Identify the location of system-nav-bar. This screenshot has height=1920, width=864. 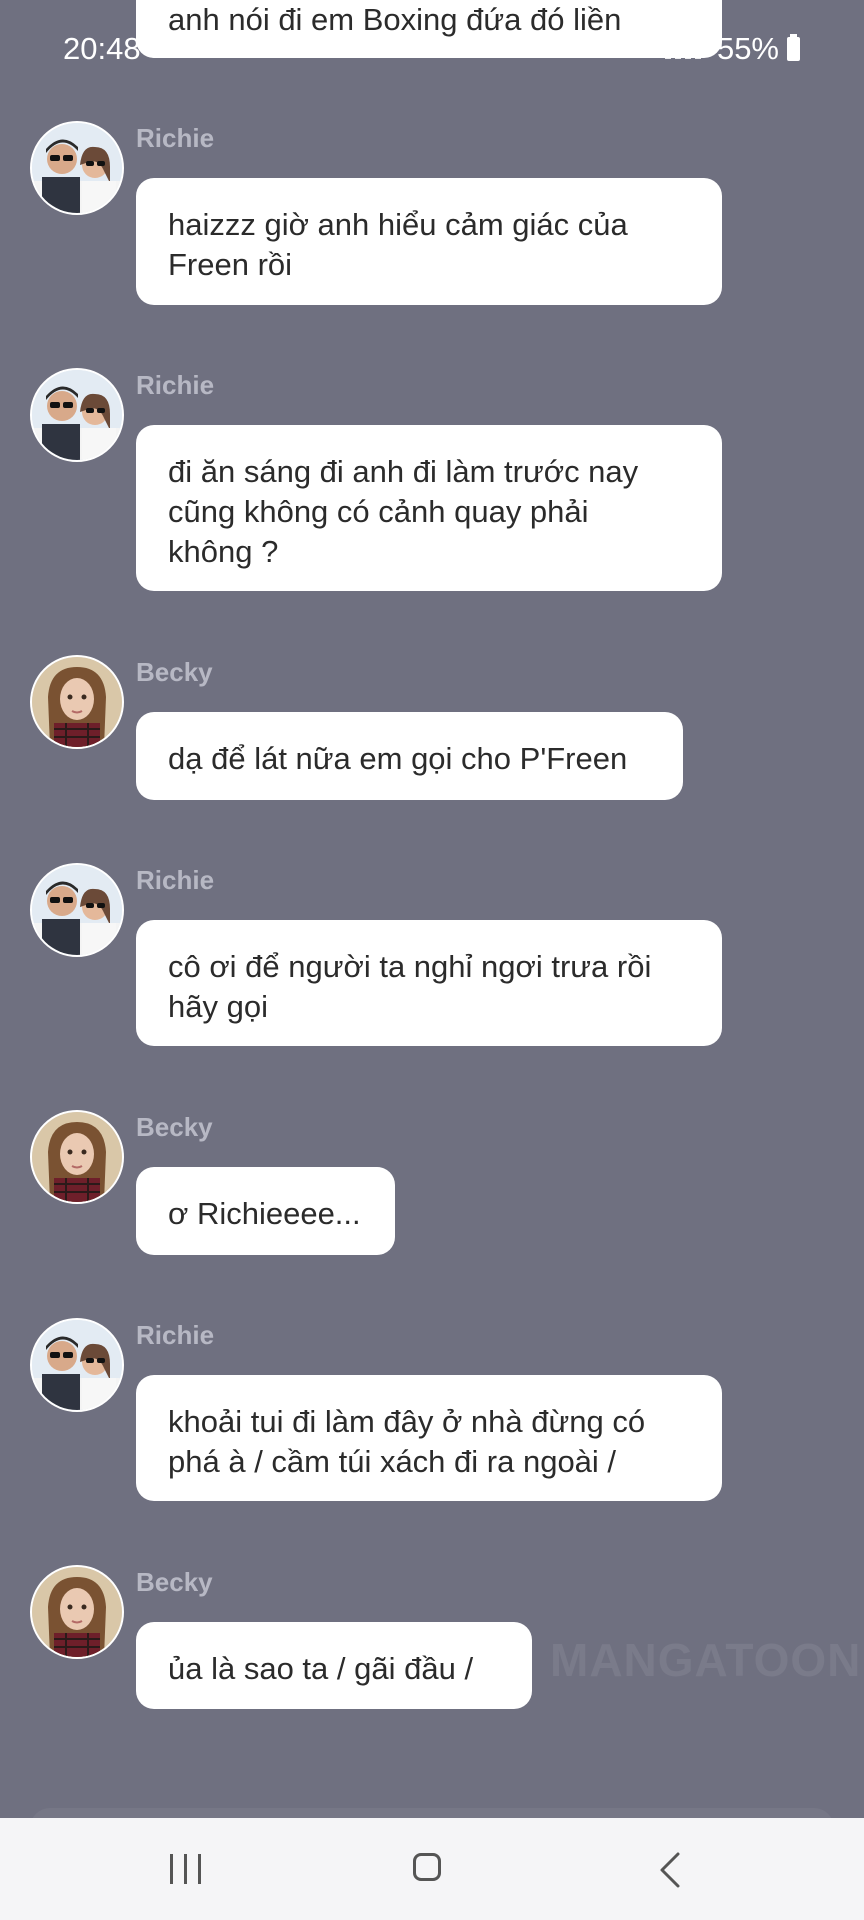
(432, 1869).